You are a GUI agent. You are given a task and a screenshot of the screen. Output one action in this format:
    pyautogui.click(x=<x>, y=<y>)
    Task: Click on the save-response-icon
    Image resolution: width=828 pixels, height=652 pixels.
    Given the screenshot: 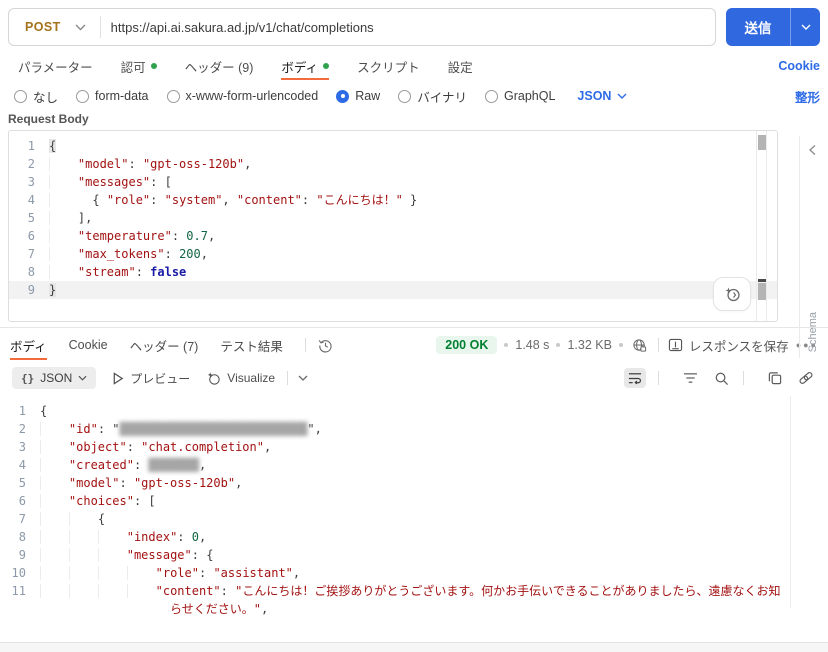 What is the action you would take?
    pyautogui.click(x=675, y=345)
    